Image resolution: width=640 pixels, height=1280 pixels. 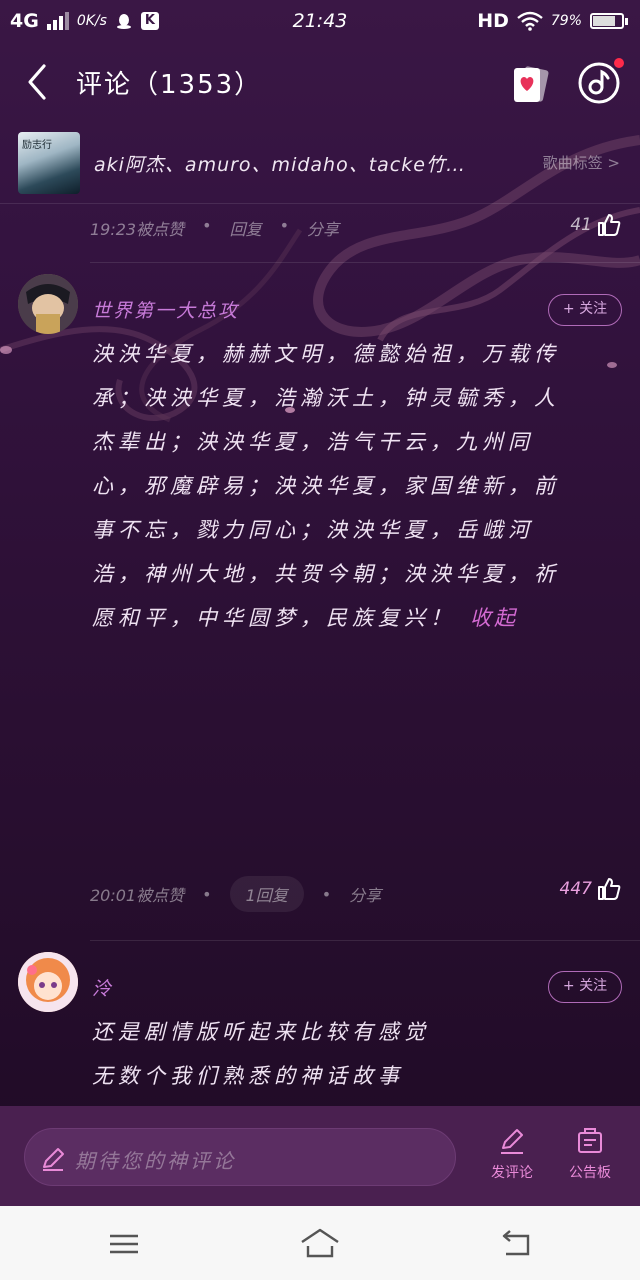 What do you see at coordinates (575, 889) in the screenshot?
I see `like-count: 447` at bounding box center [575, 889].